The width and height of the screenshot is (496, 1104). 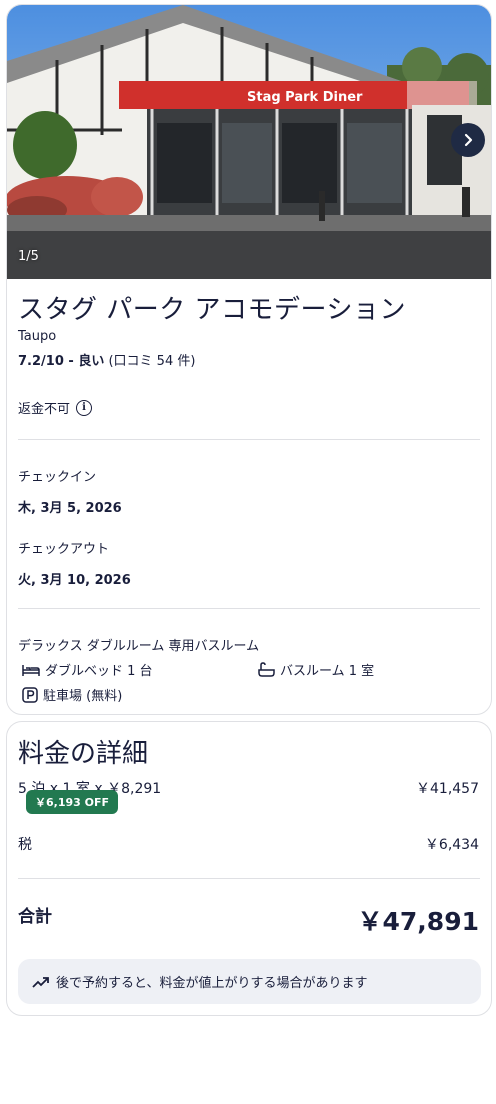 I want to click on nights-total: ￥41,457, so click(x=447, y=789).